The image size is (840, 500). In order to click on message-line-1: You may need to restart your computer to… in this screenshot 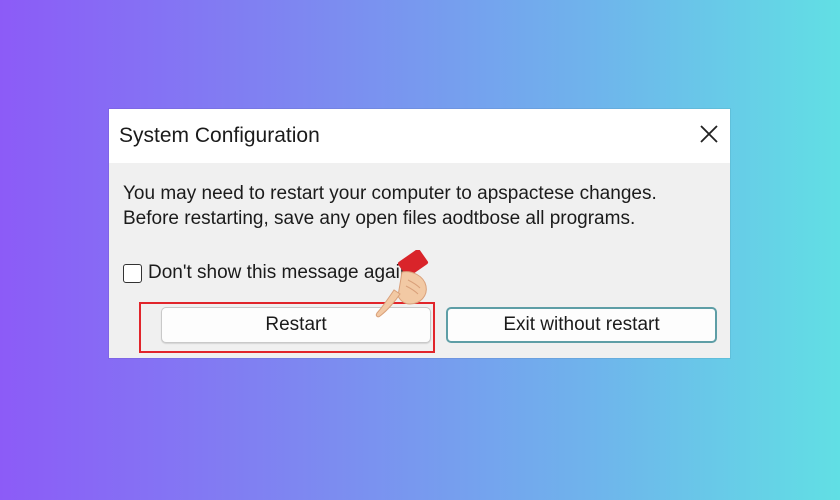, I will do `click(390, 193)`.